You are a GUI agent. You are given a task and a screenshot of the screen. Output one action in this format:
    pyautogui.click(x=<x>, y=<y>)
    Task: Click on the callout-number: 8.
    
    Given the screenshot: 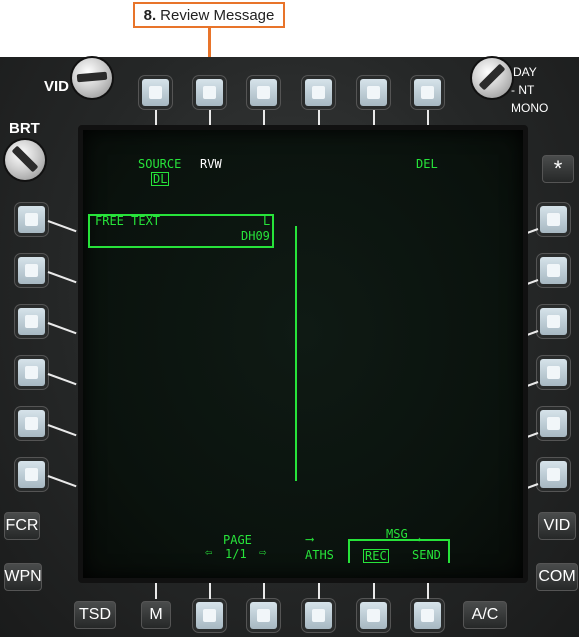 What is the action you would take?
    pyautogui.click(x=150, y=15)
    